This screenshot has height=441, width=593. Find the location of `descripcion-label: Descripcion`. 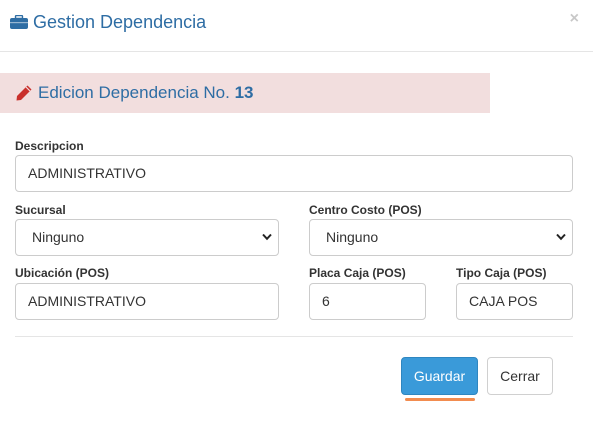

descripcion-label: Descripcion is located at coordinates (49, 146).